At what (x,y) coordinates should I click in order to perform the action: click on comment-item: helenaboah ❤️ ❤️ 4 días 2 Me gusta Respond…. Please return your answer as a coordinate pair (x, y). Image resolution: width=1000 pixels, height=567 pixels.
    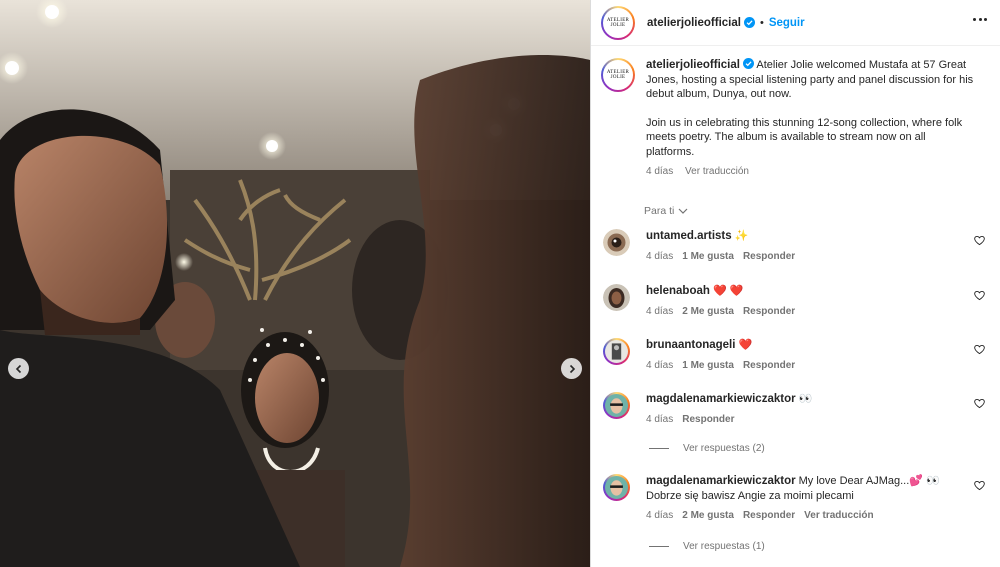
    Looking at the image, I should click on (798, 301).